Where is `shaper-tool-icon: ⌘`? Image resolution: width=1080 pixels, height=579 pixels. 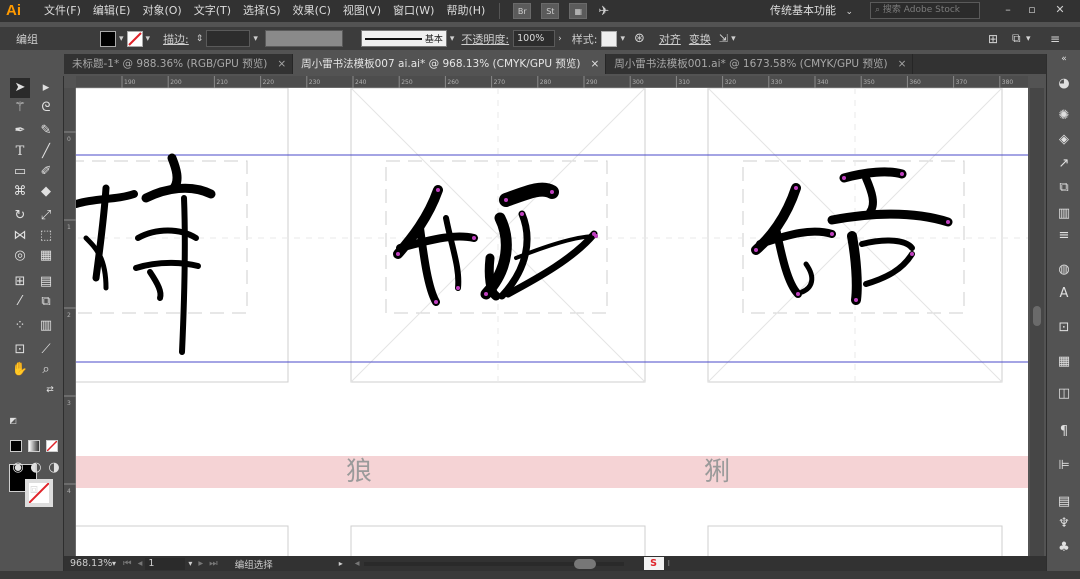
shaper-tool-icon: ⌘ is located at coordinates (20, 192).